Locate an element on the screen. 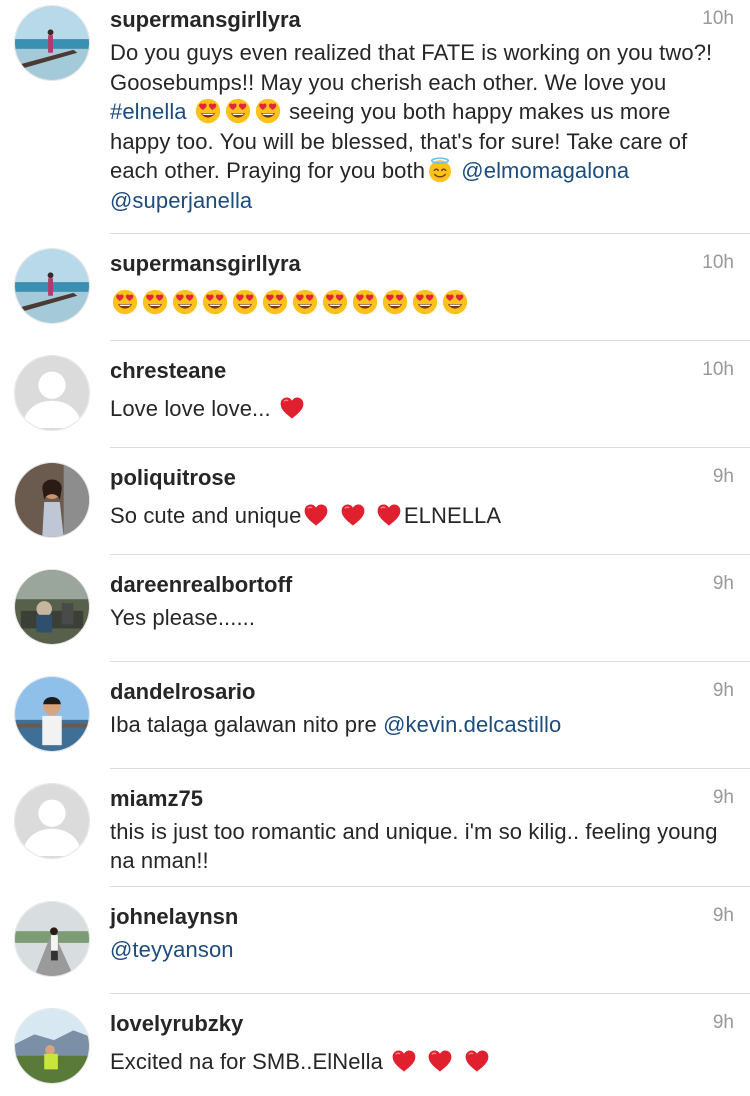 The height and width of the screenshot is (1096, 750). username: dandelrosario is located at coordinates (182, 692).